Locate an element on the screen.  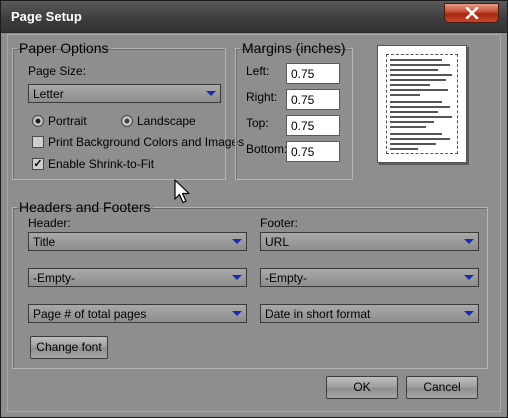
dialog-title: Page Setup is located at coordinates (46, 16).